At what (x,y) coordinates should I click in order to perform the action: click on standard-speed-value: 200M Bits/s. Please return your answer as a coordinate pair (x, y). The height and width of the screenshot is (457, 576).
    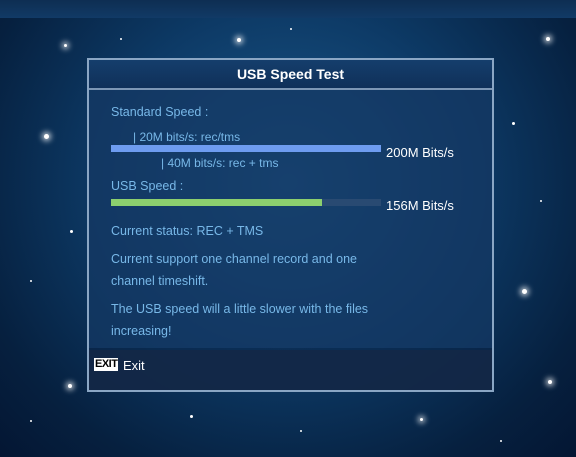
    Looking at the image, I should click on (420, 152).